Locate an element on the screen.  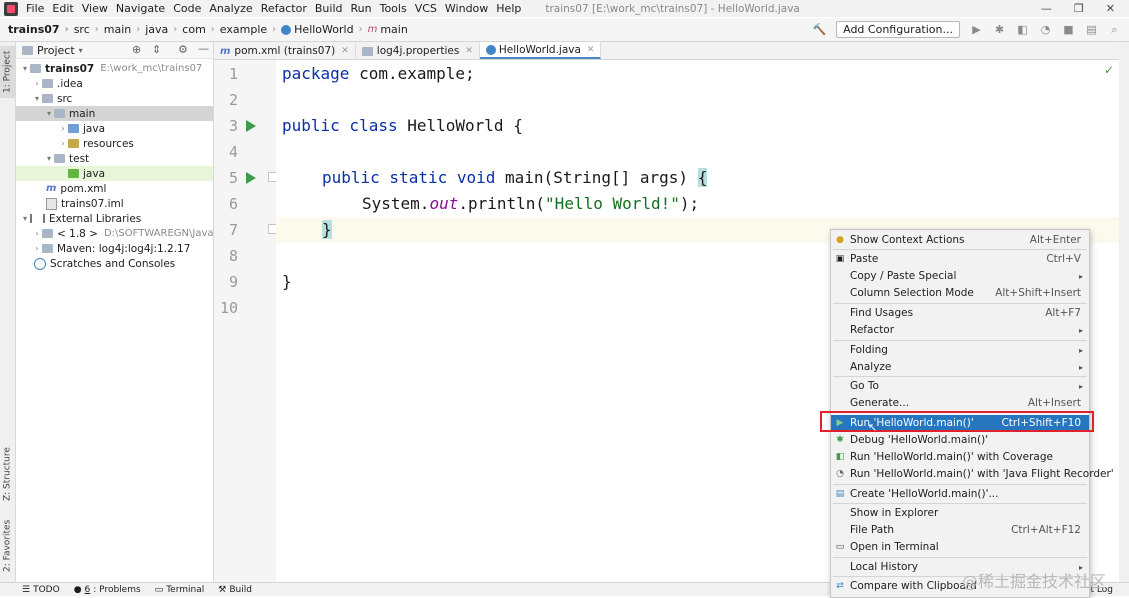
structure-tool-tab: Z: Structure is located at coordinates (7, 474).